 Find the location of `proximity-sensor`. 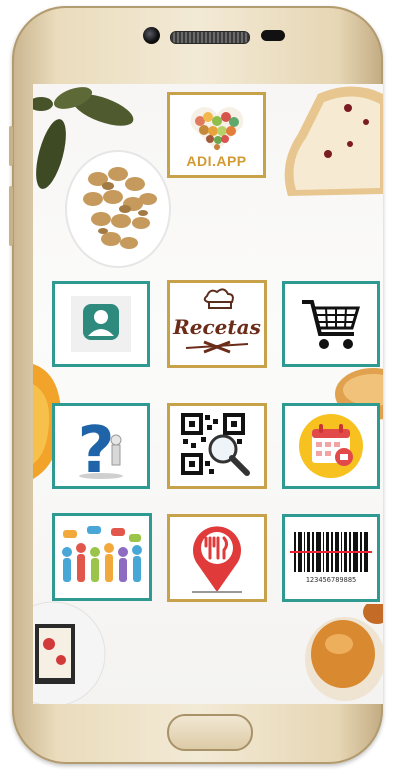

proximity-sensor is located at coordinates (273, 35).